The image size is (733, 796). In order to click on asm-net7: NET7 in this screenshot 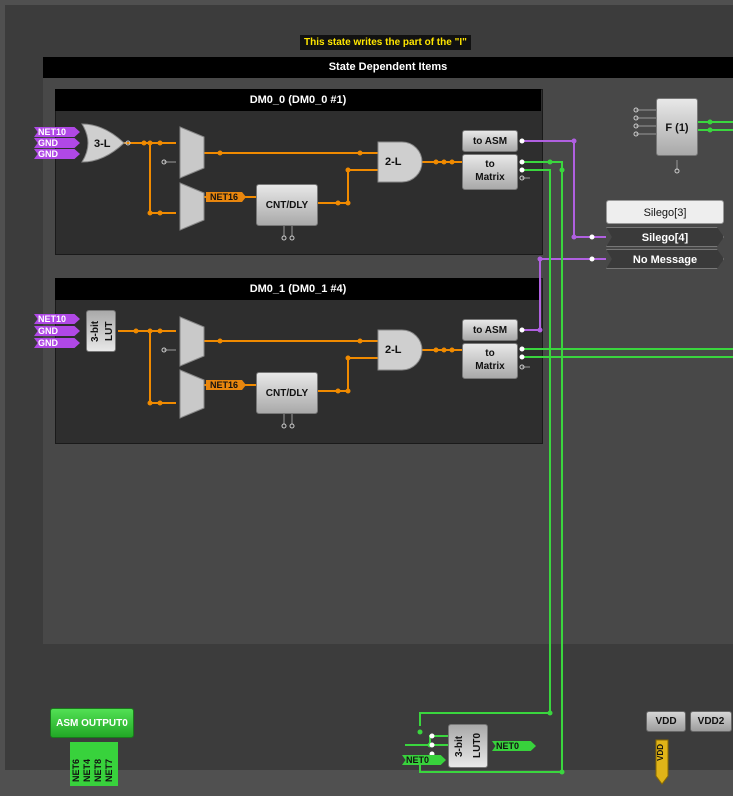, I will do `click(109, 766)`.